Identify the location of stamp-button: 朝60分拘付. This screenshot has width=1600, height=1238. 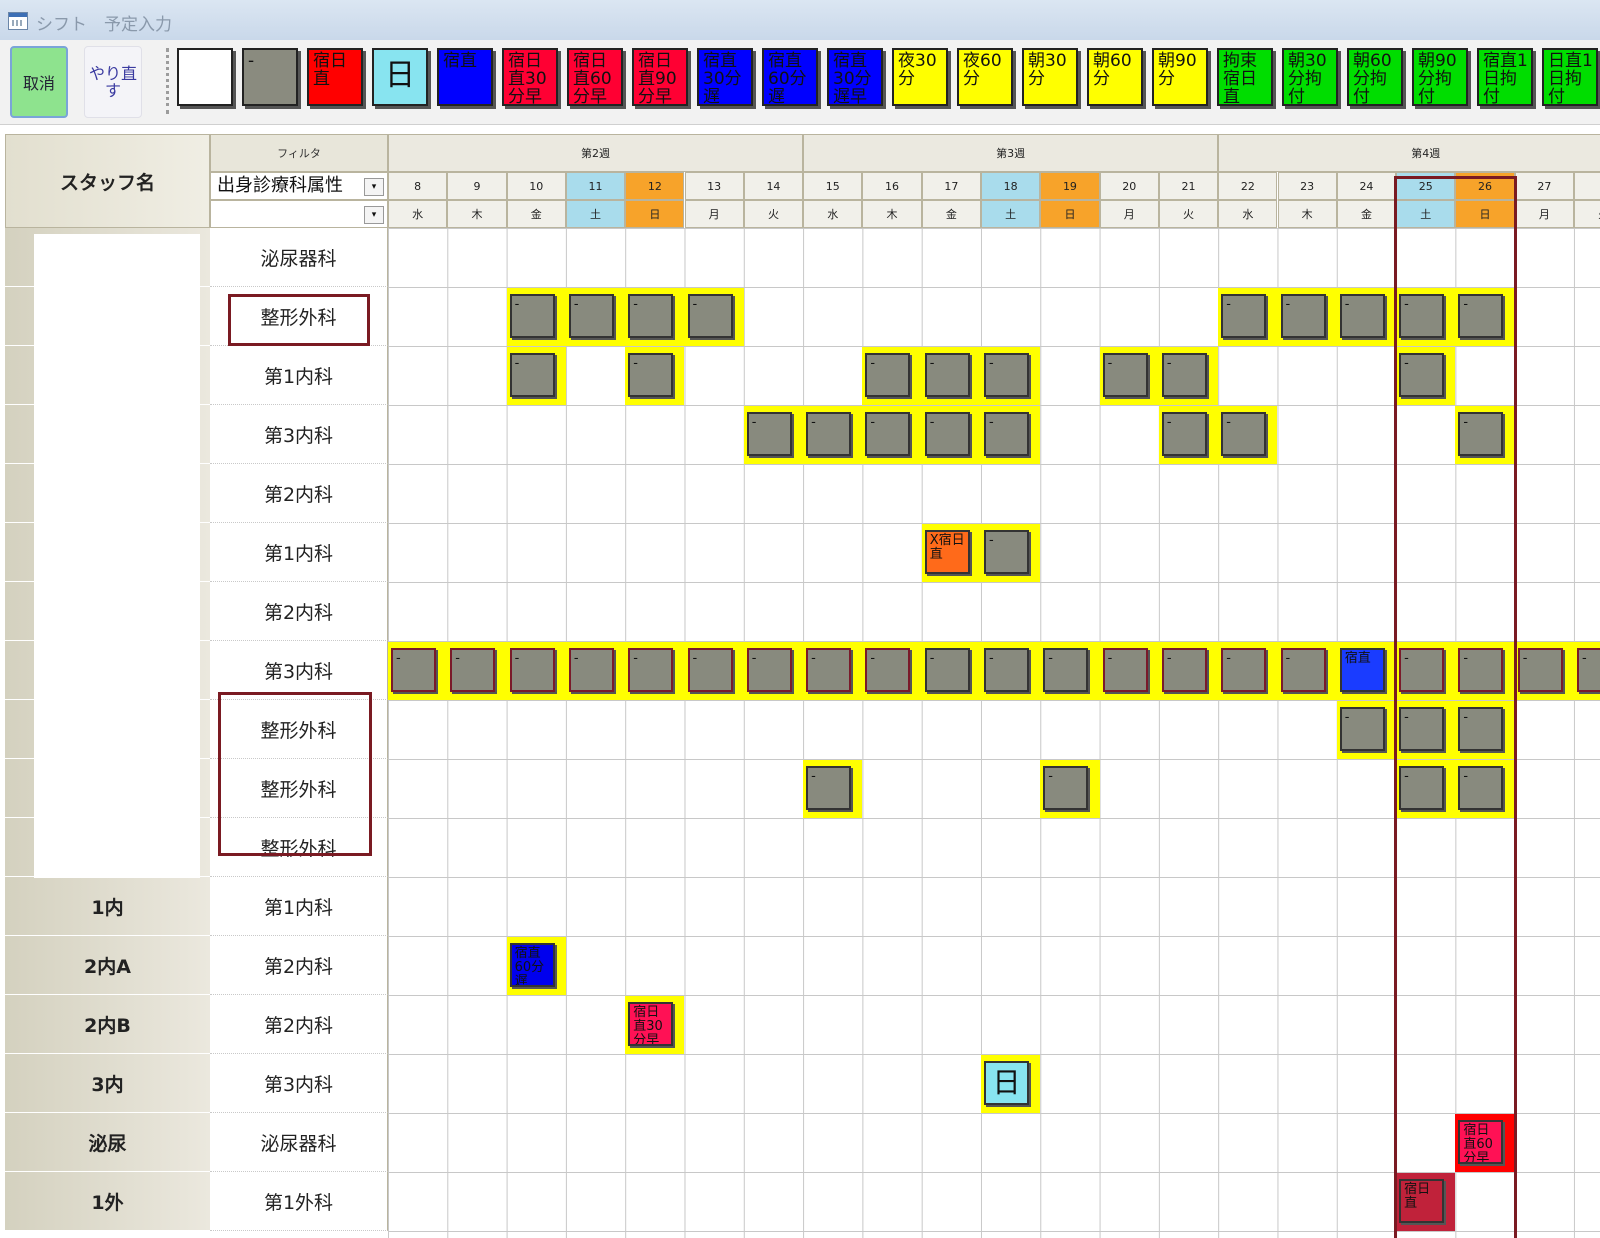
(1375, 77).